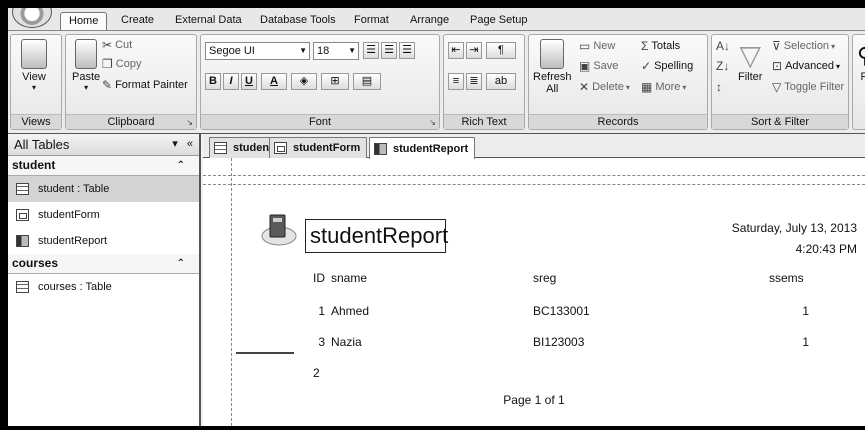 The width and height of the screenshot is (865, 430). I want to click on nav-pane-header: All Tables ▾ «, so click(103, 145).